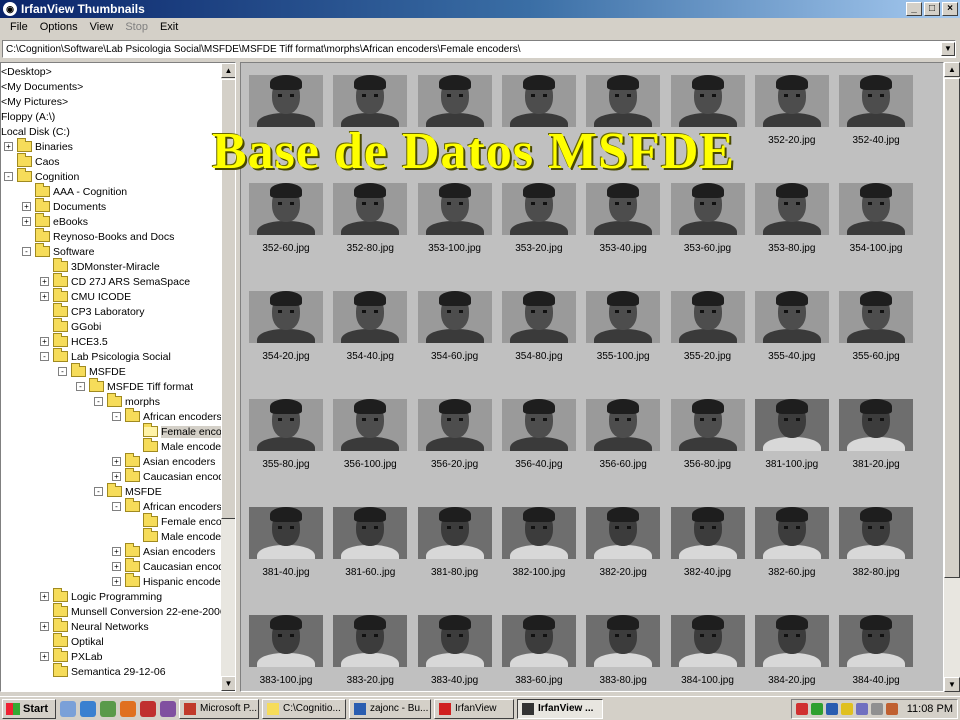 The image size is (960, 720). I want to click on thumbnail-item: 352-80.jpg, so click(374, 233).